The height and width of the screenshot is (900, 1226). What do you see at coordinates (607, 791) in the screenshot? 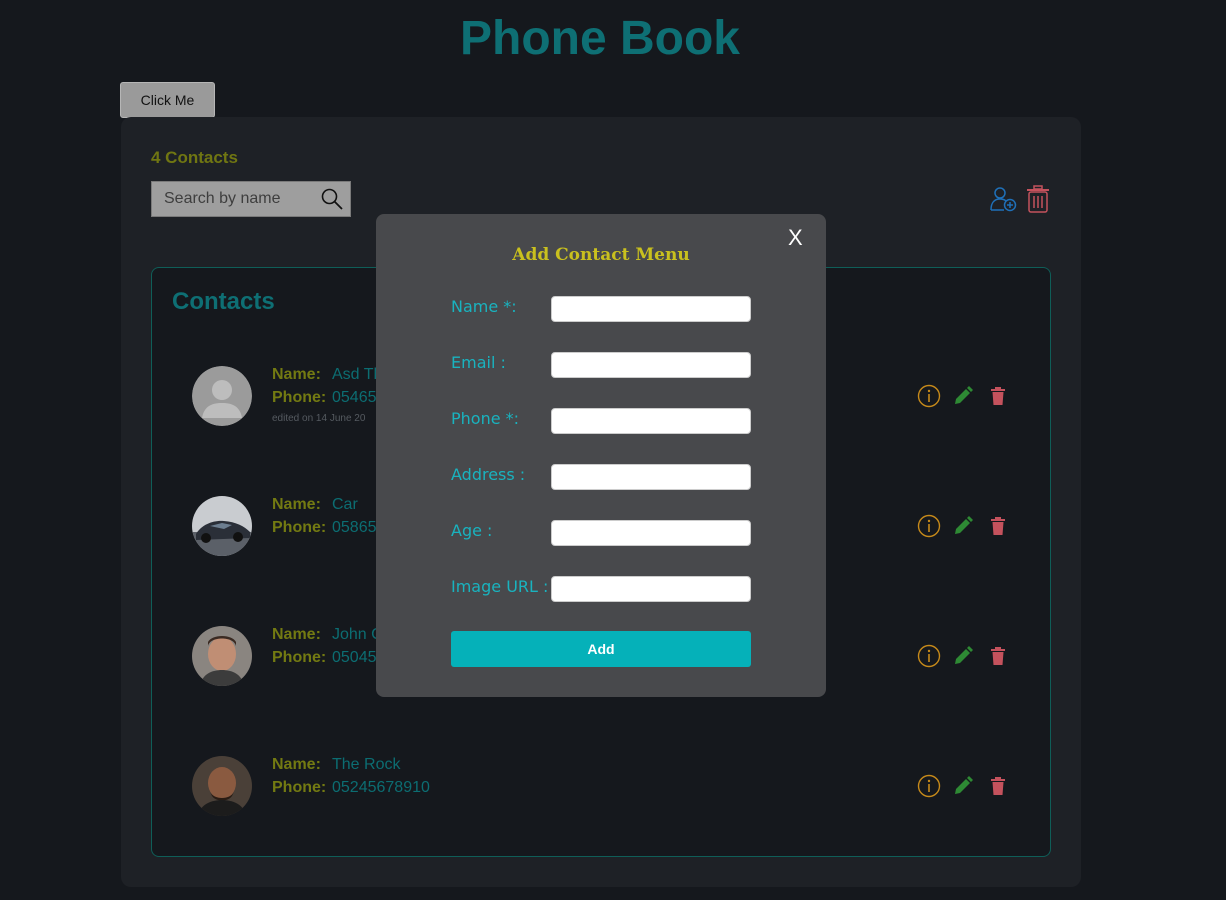
I see `contact-row: Name: The Rock Phone: 05245678910` at bounding box center [607, 791].